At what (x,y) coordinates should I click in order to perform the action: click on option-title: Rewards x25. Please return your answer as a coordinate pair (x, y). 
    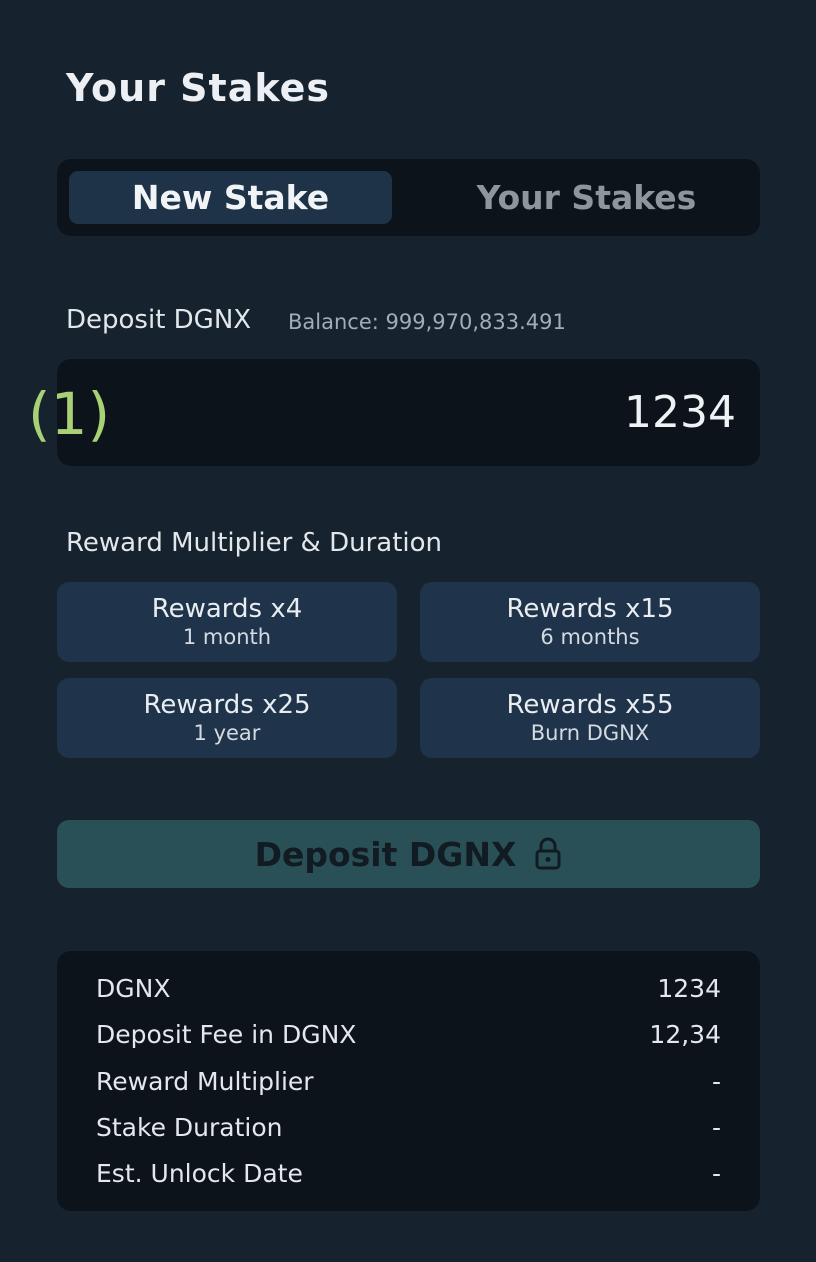
    Looking at the image, I should click on (227, 705).